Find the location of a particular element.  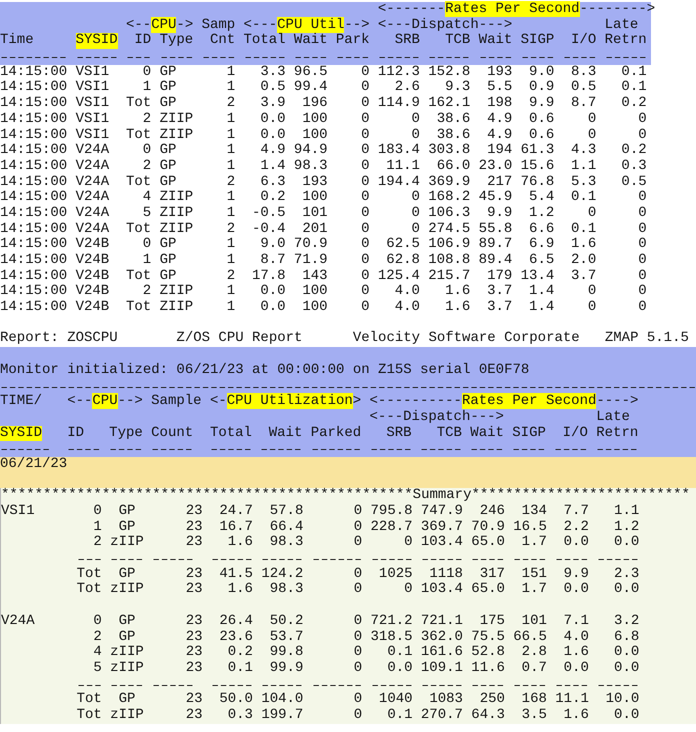

column-header: TCB is located at coordinates (449, 434).